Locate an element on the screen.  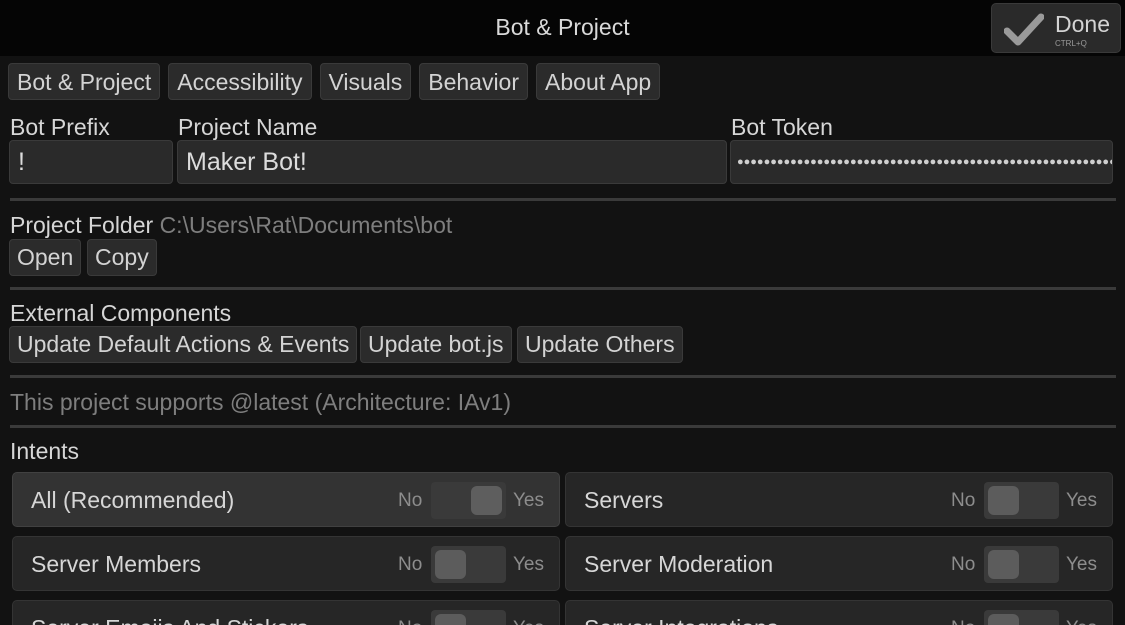
intent-row-server-integrations: Server Integrations No Yes is located at coordinates (839, 612).